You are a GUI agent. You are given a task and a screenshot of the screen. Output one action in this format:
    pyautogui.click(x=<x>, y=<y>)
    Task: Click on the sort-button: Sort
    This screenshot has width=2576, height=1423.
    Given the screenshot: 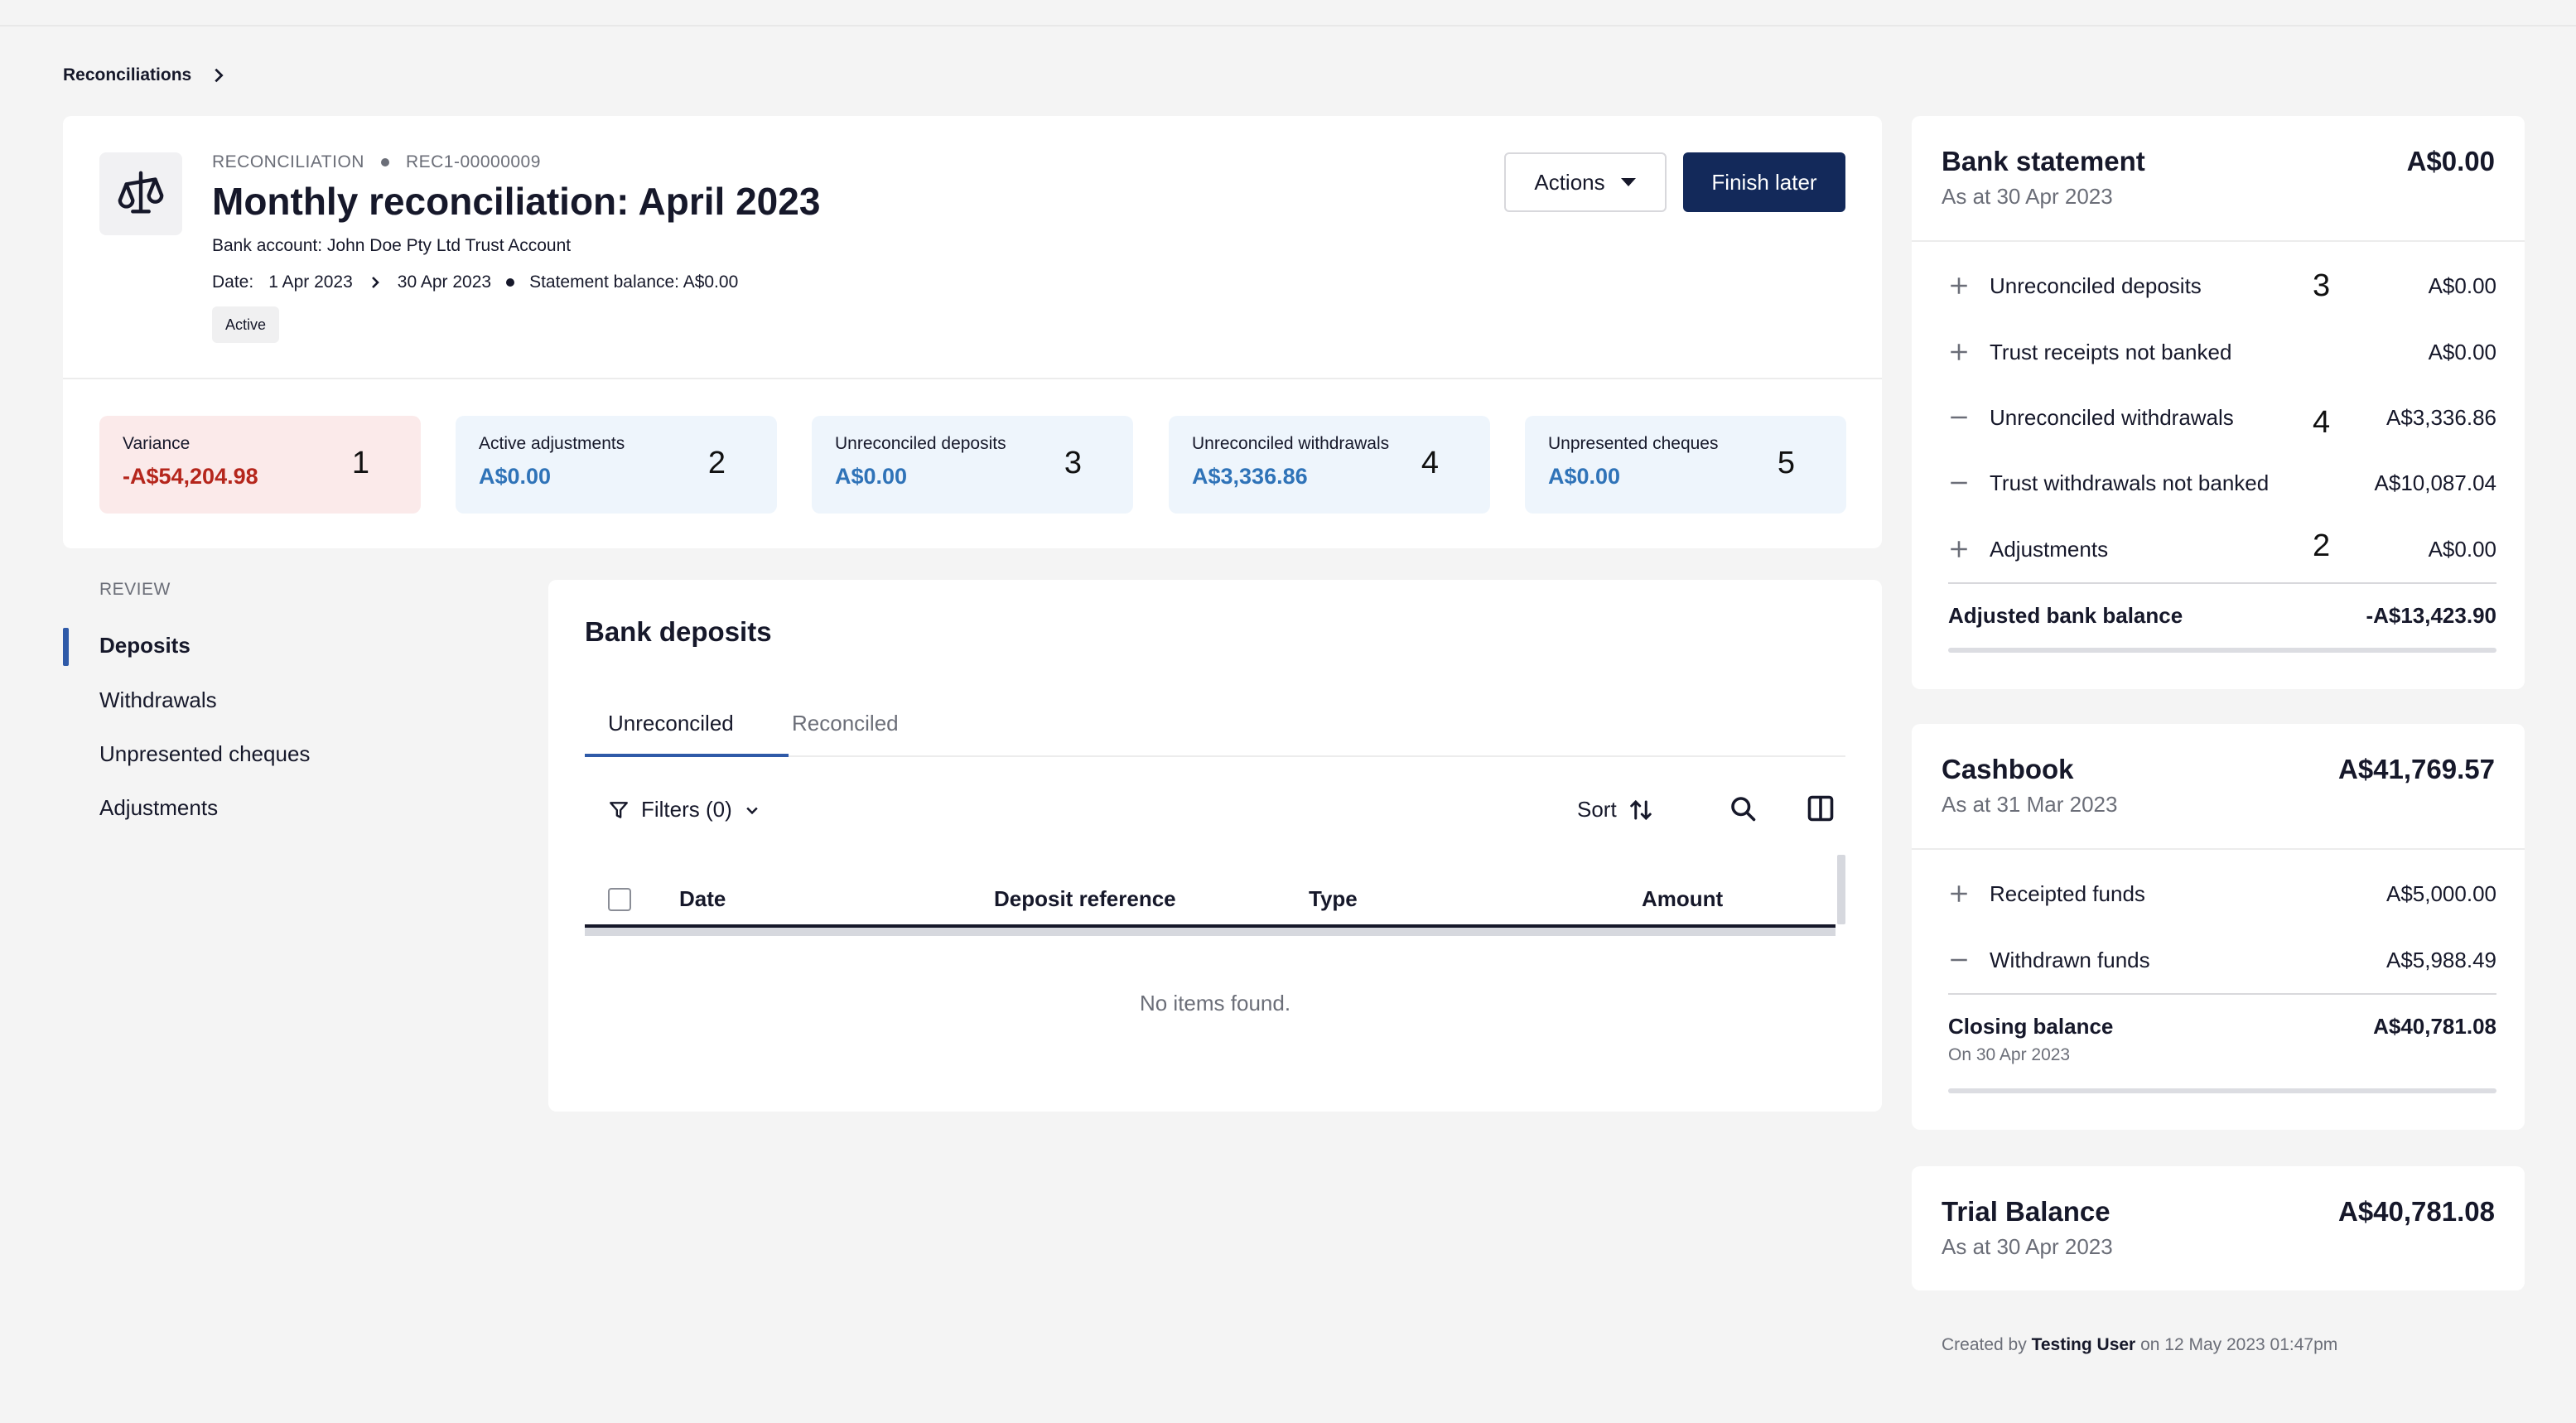 What is the action you would take?
    pyautogui.click(x=1615, y=810)
    